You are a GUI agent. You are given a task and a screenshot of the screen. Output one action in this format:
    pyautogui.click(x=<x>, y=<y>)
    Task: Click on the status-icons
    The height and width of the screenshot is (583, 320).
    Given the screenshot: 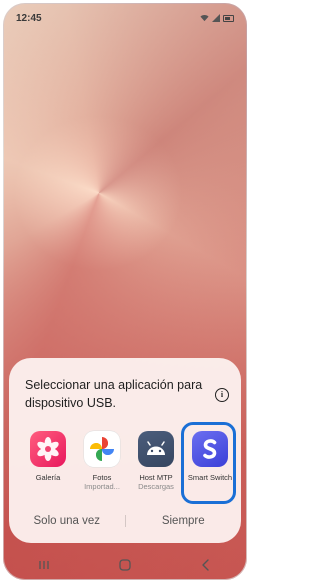 What is the action you would take?
    pyautogui.click(x=217, y=18)
    